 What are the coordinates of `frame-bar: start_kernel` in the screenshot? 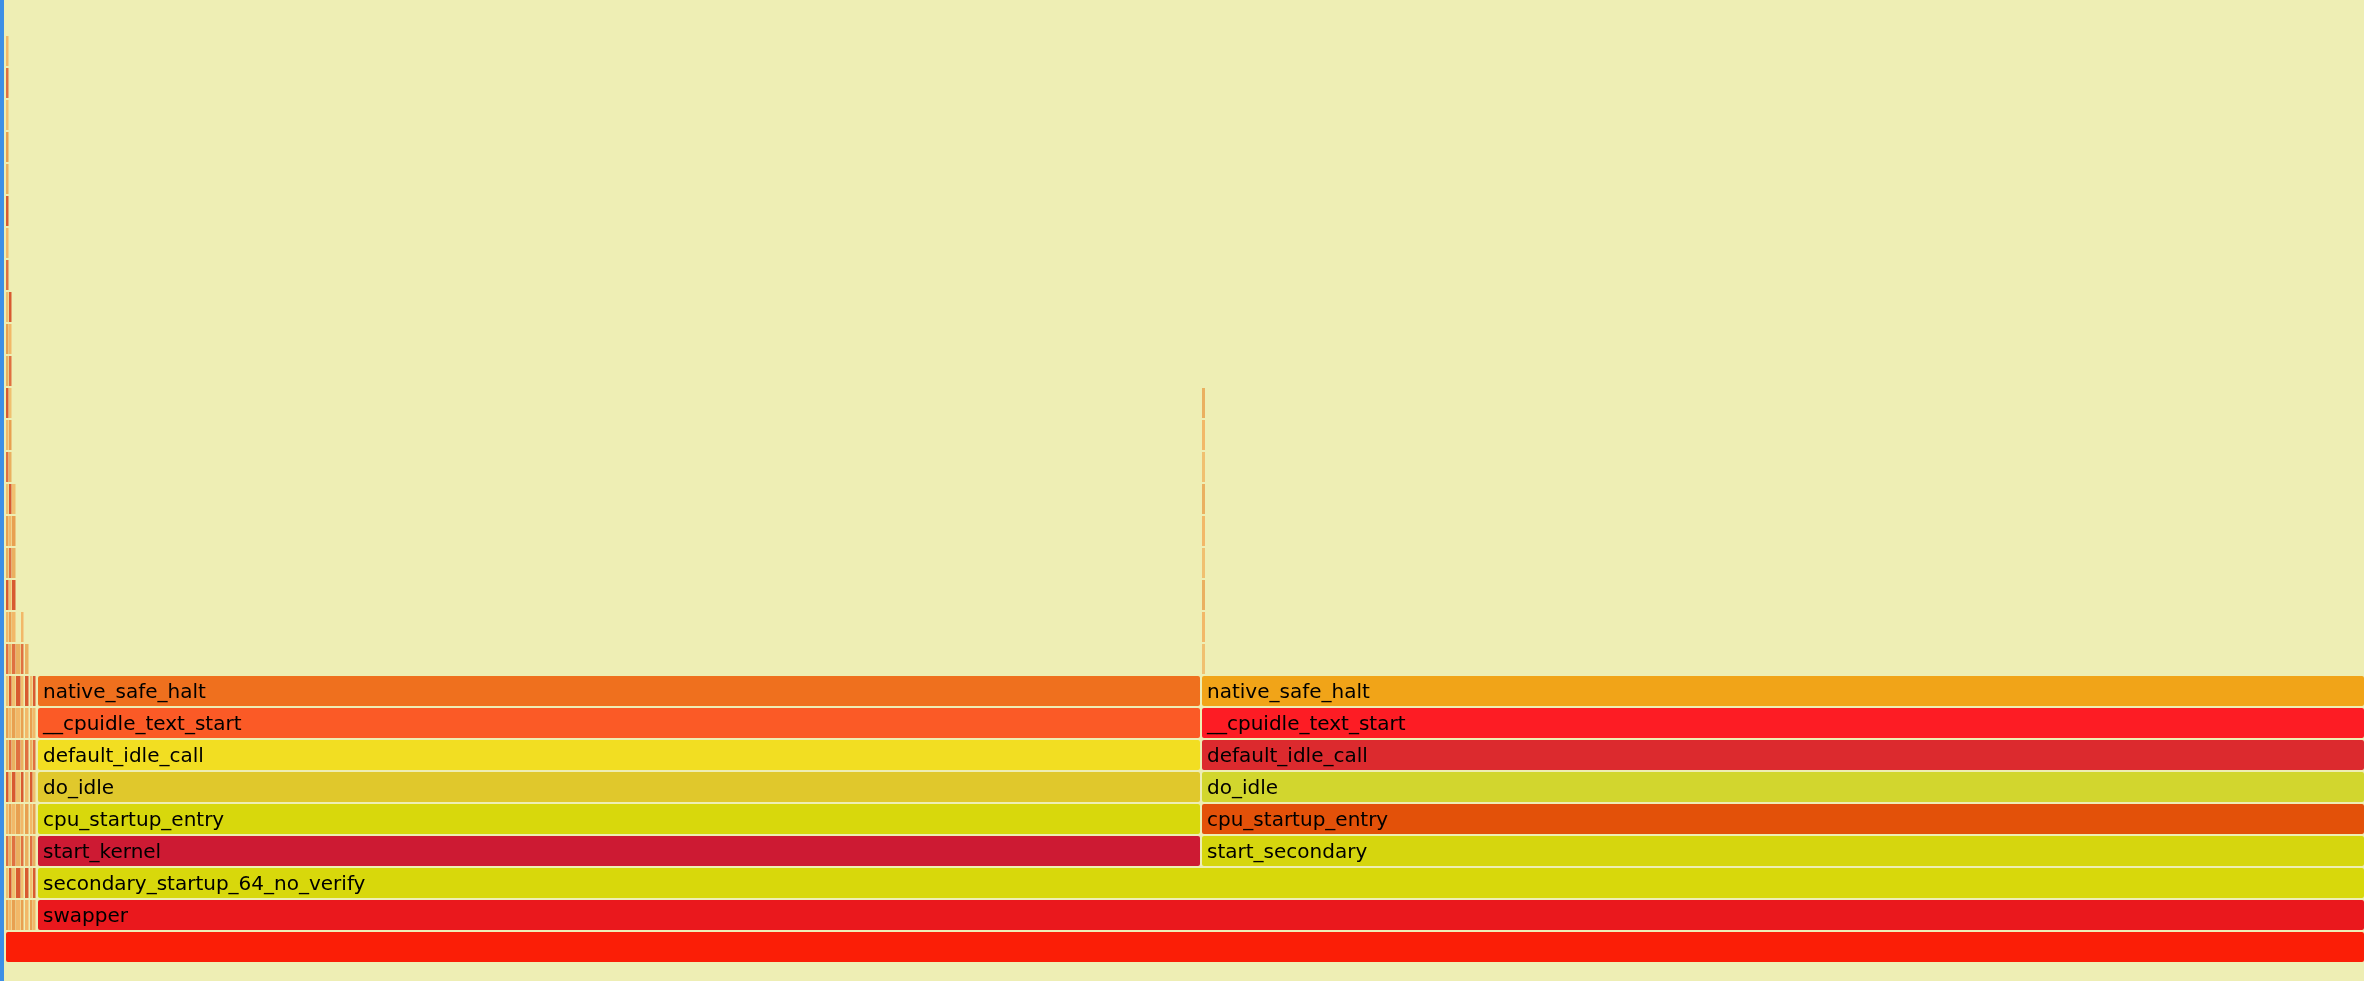 It's located at (619, 851).